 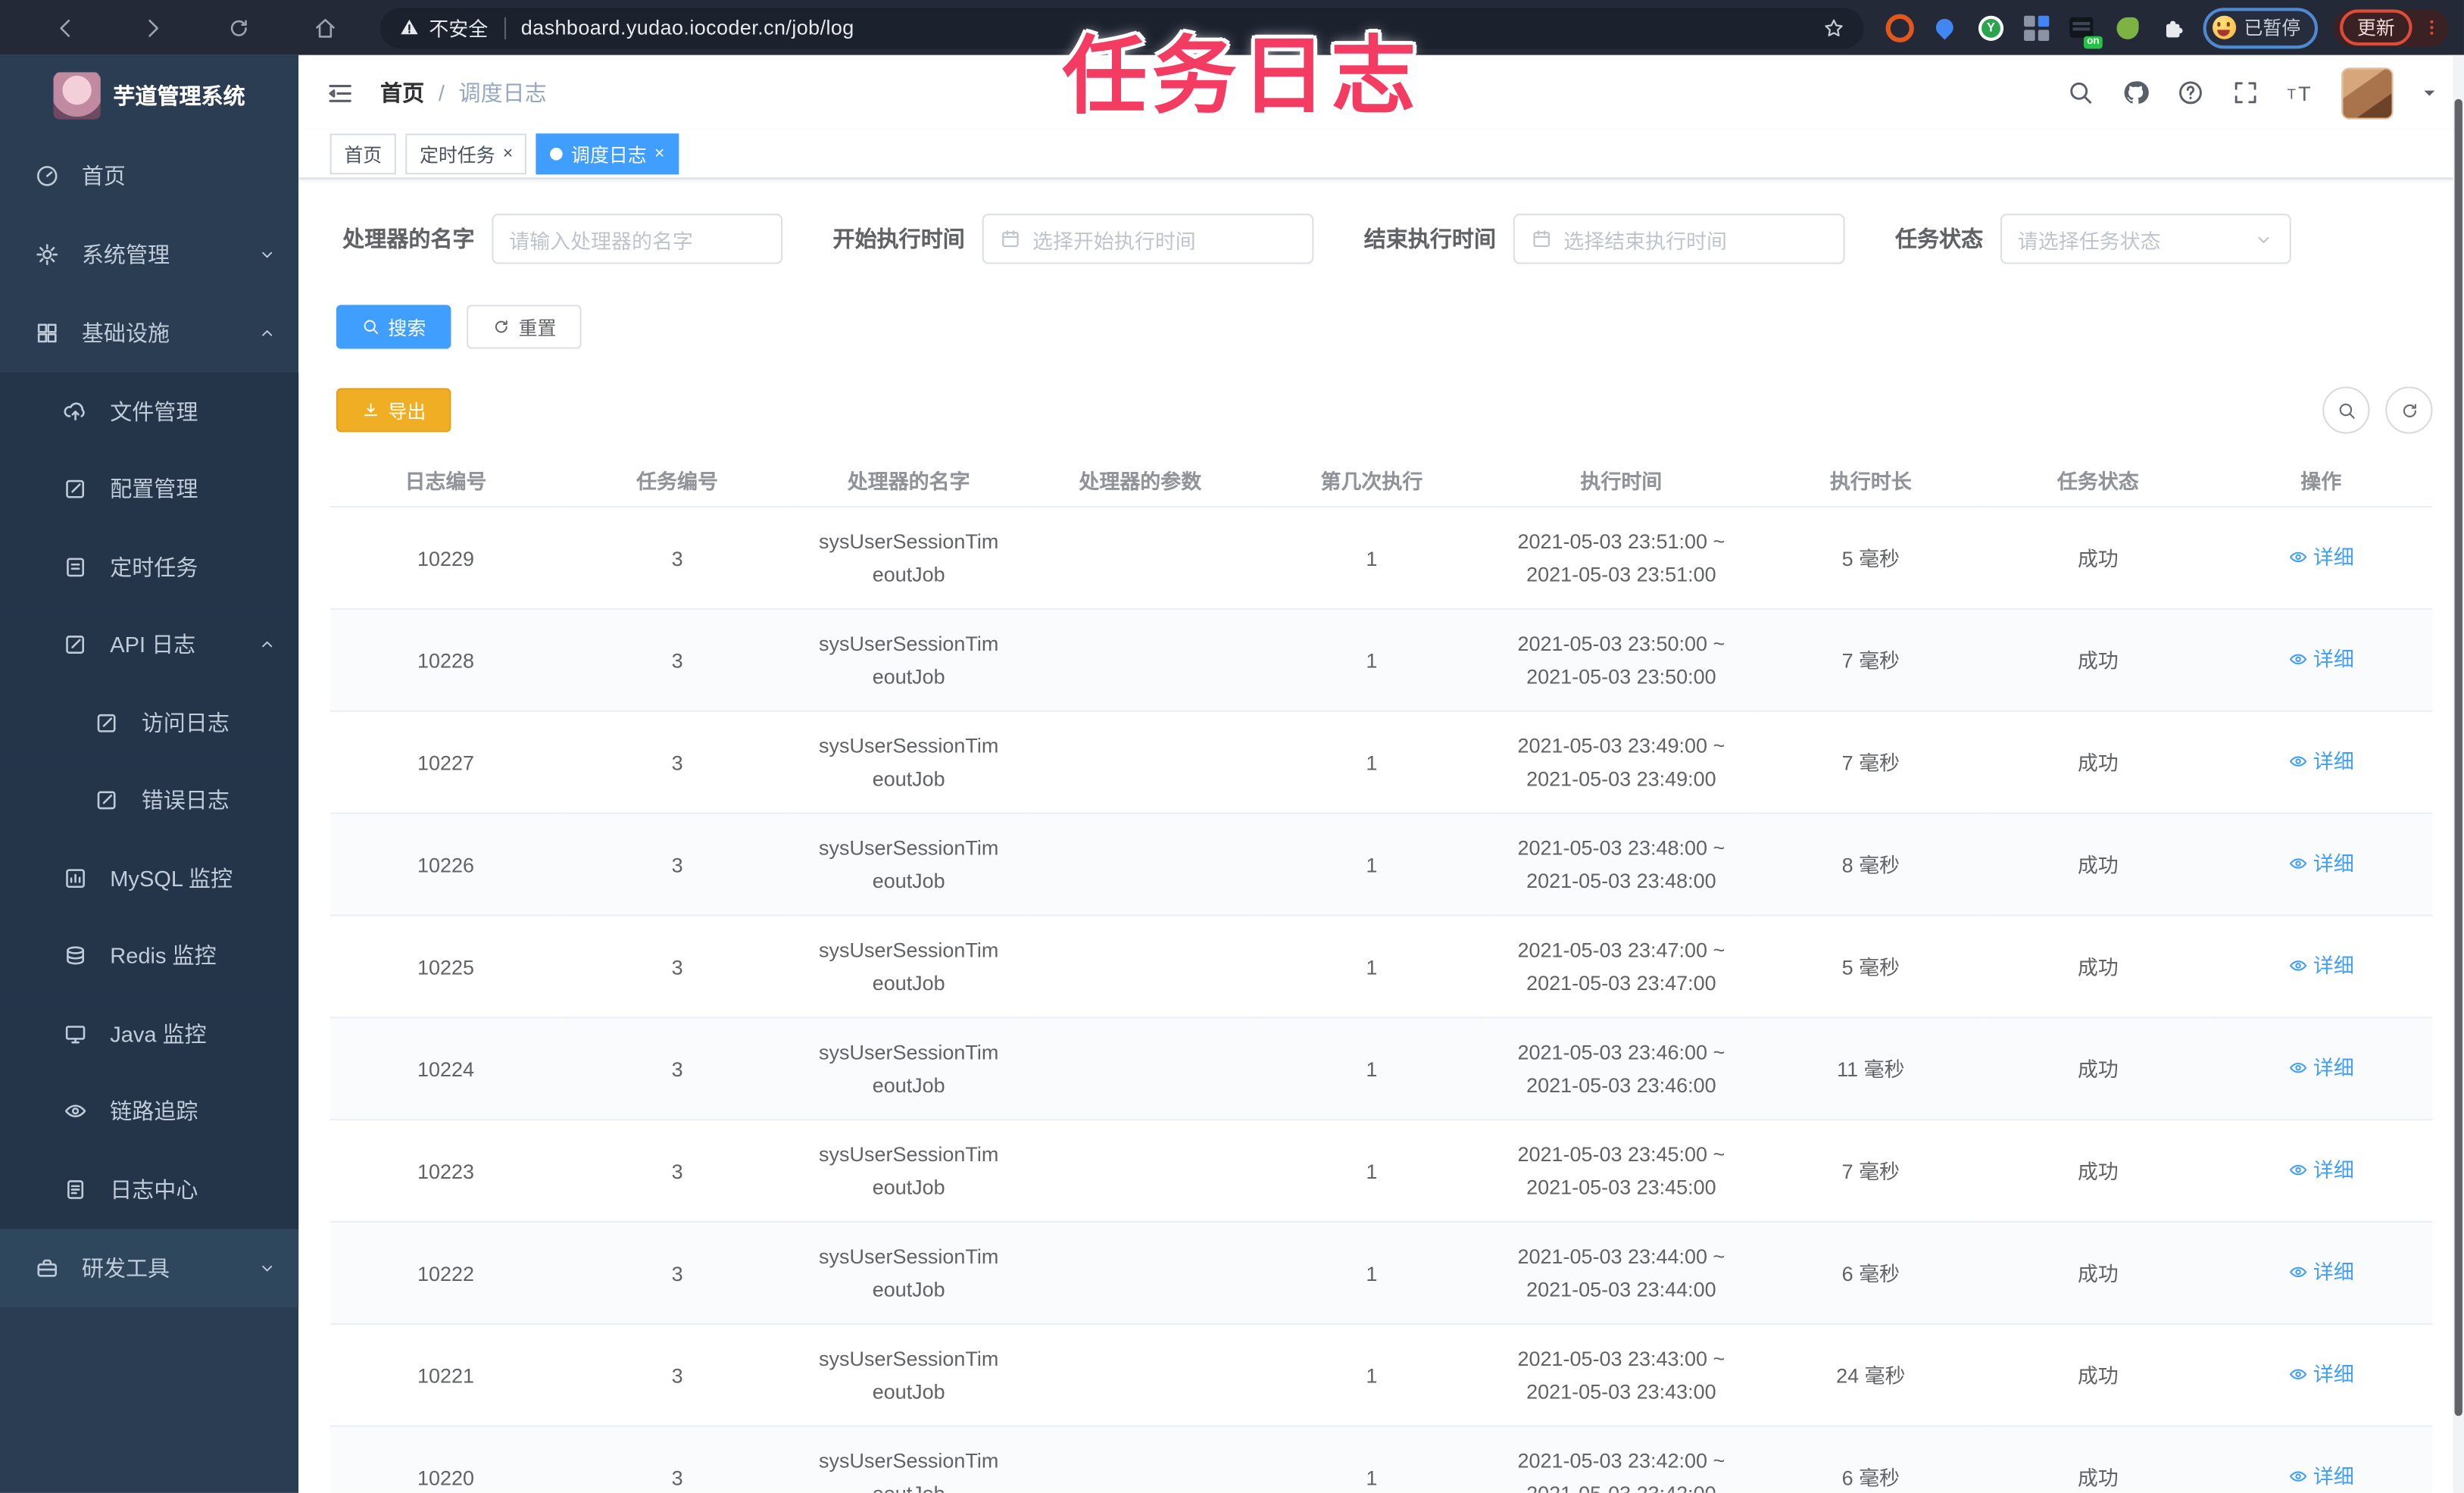 What do you see at coordinates (149, 412) in the screenshot?
I see `sidebar-item-3: 文件管理` at bounding box center [149, 412].